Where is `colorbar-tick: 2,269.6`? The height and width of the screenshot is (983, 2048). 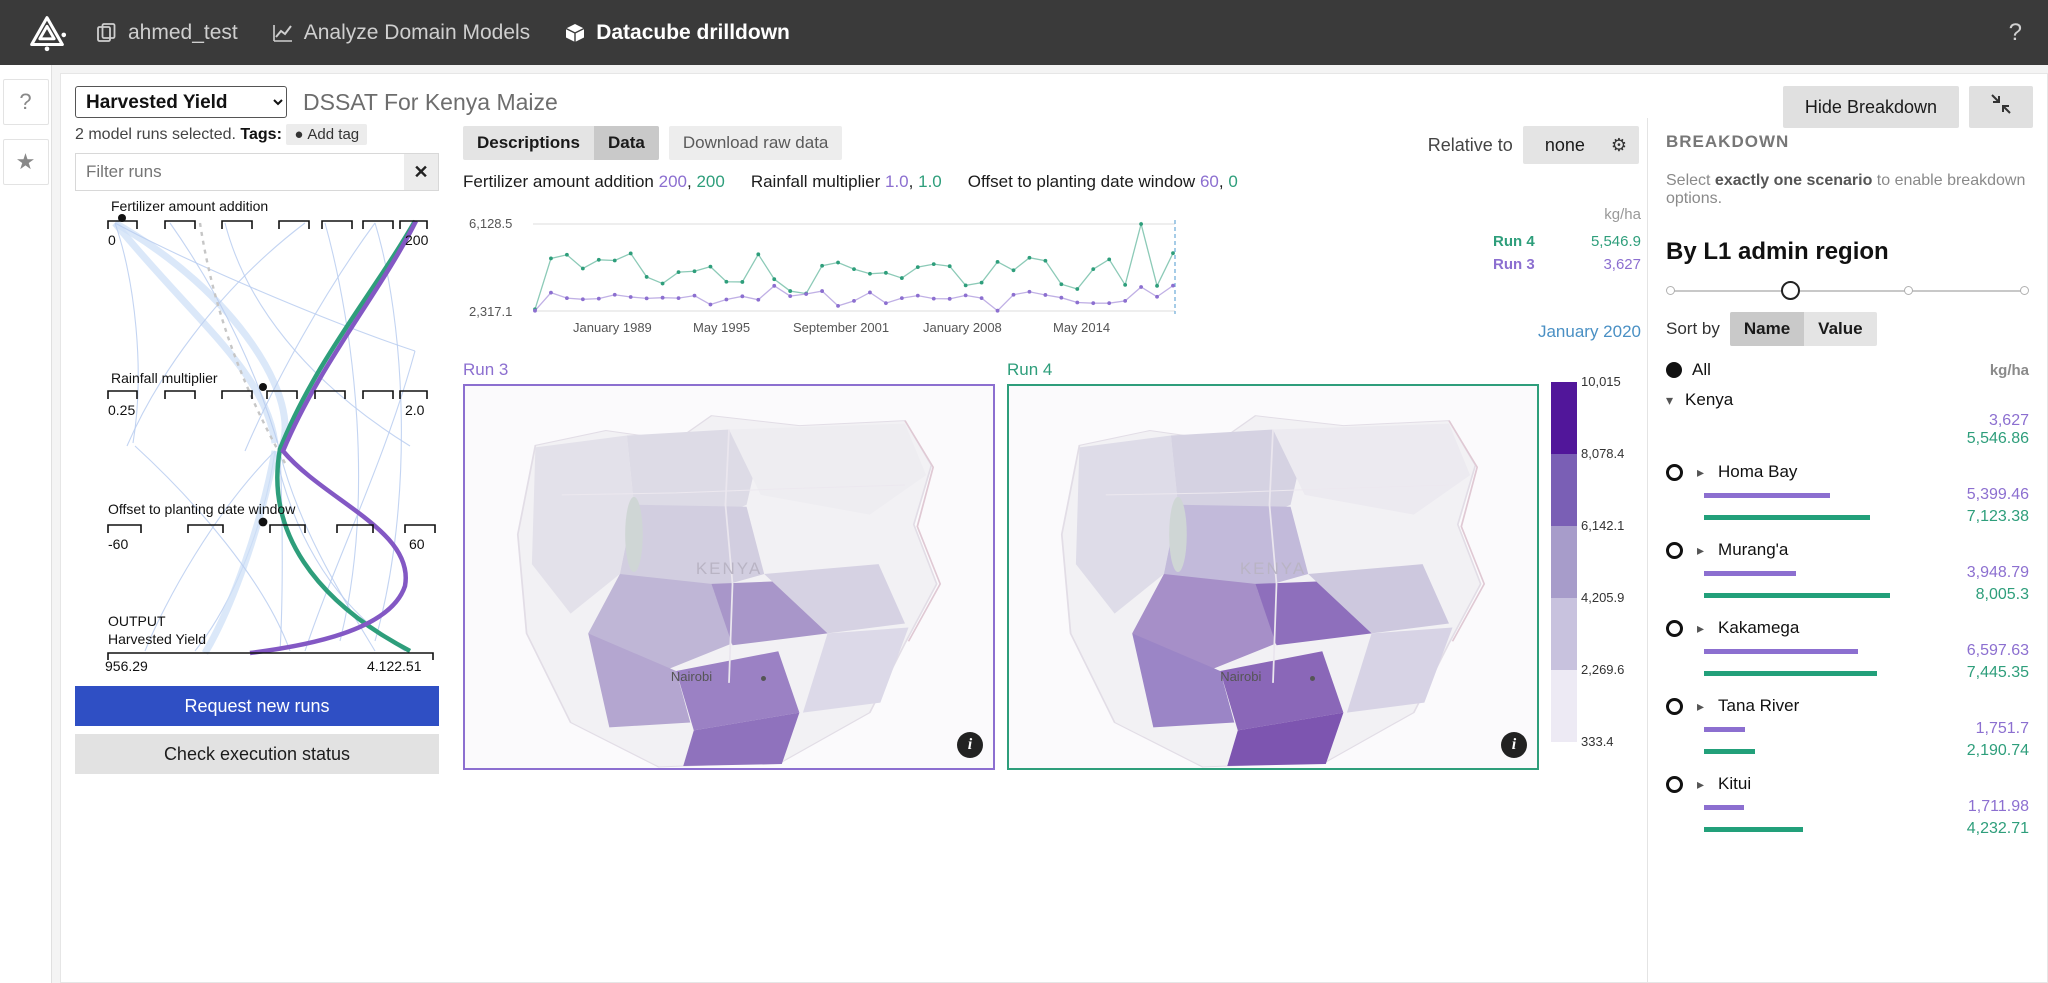 colorbar-tick: 2,269.6 is located at coordinates (1603, 669).